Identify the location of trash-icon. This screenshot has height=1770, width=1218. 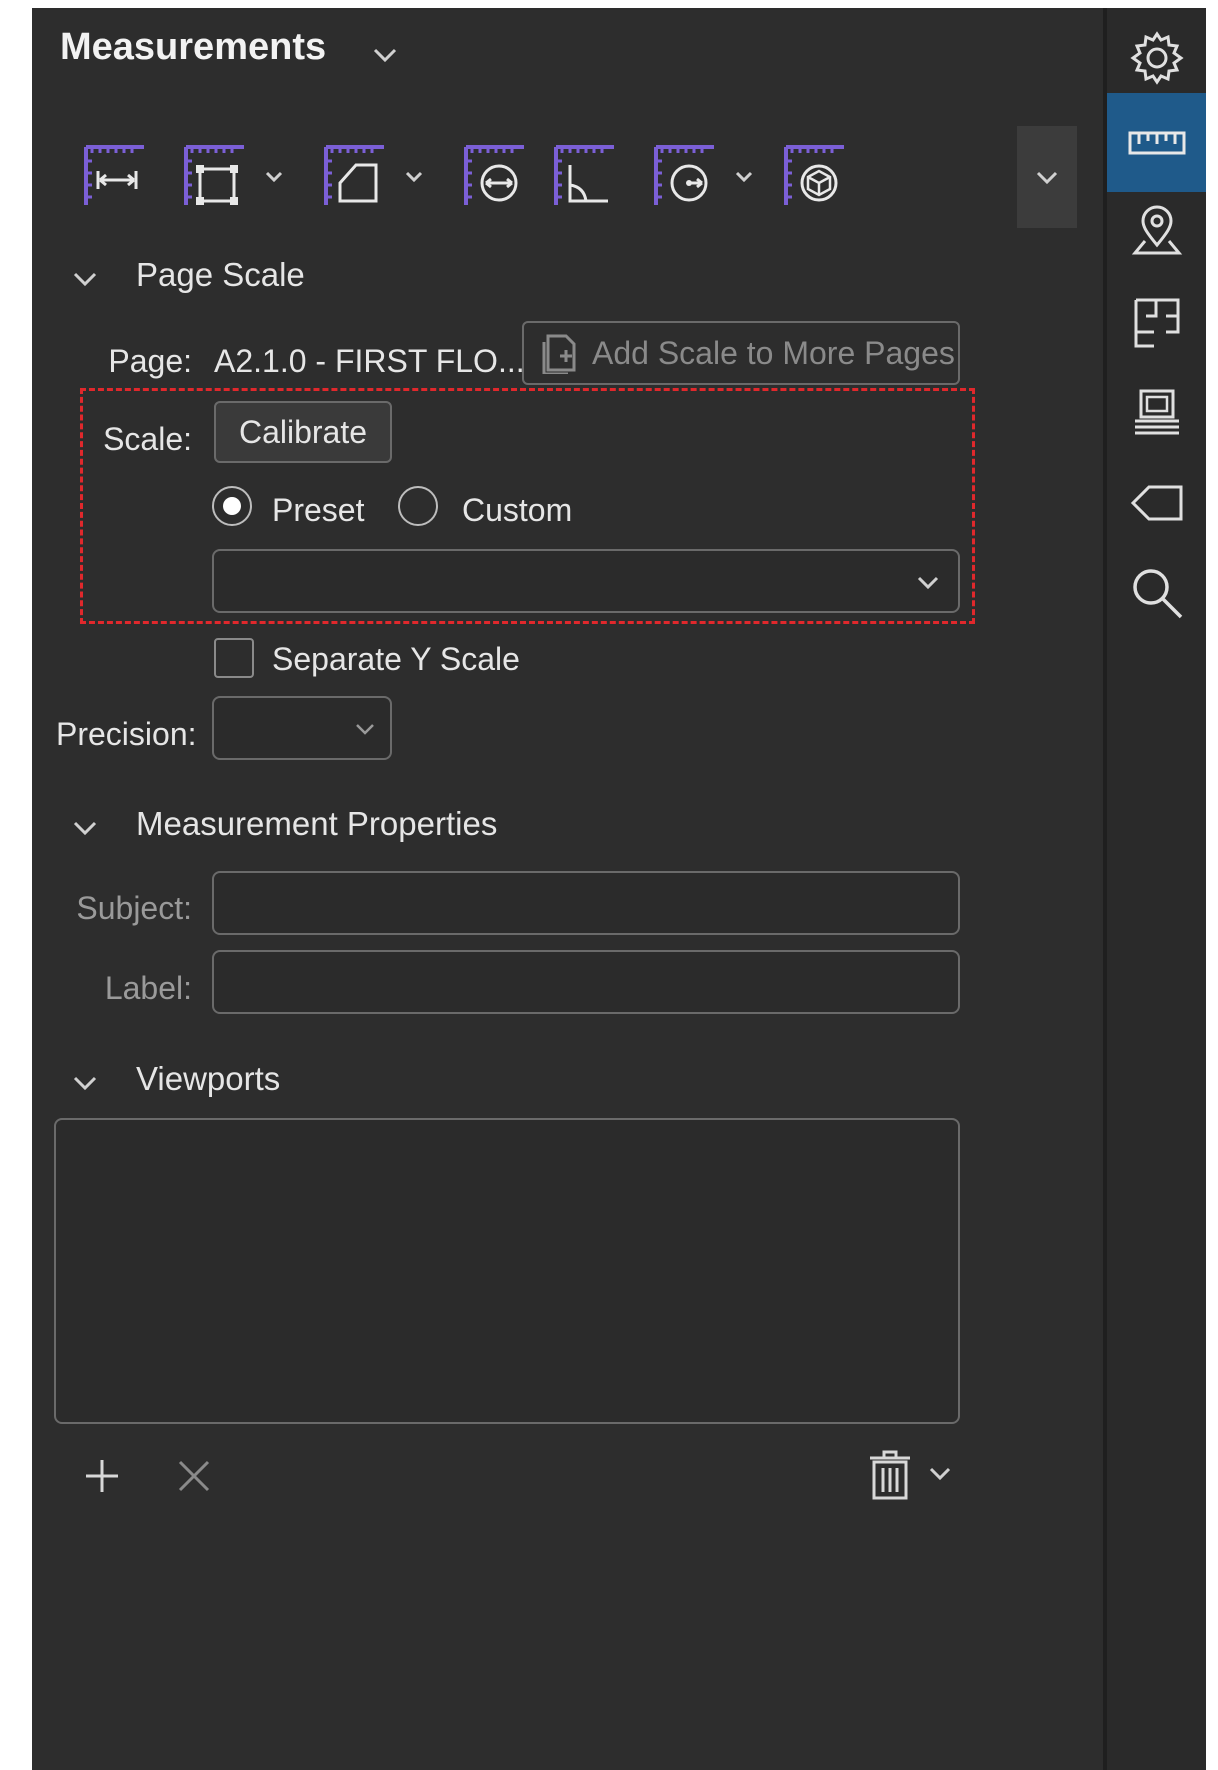
(890, 1475).